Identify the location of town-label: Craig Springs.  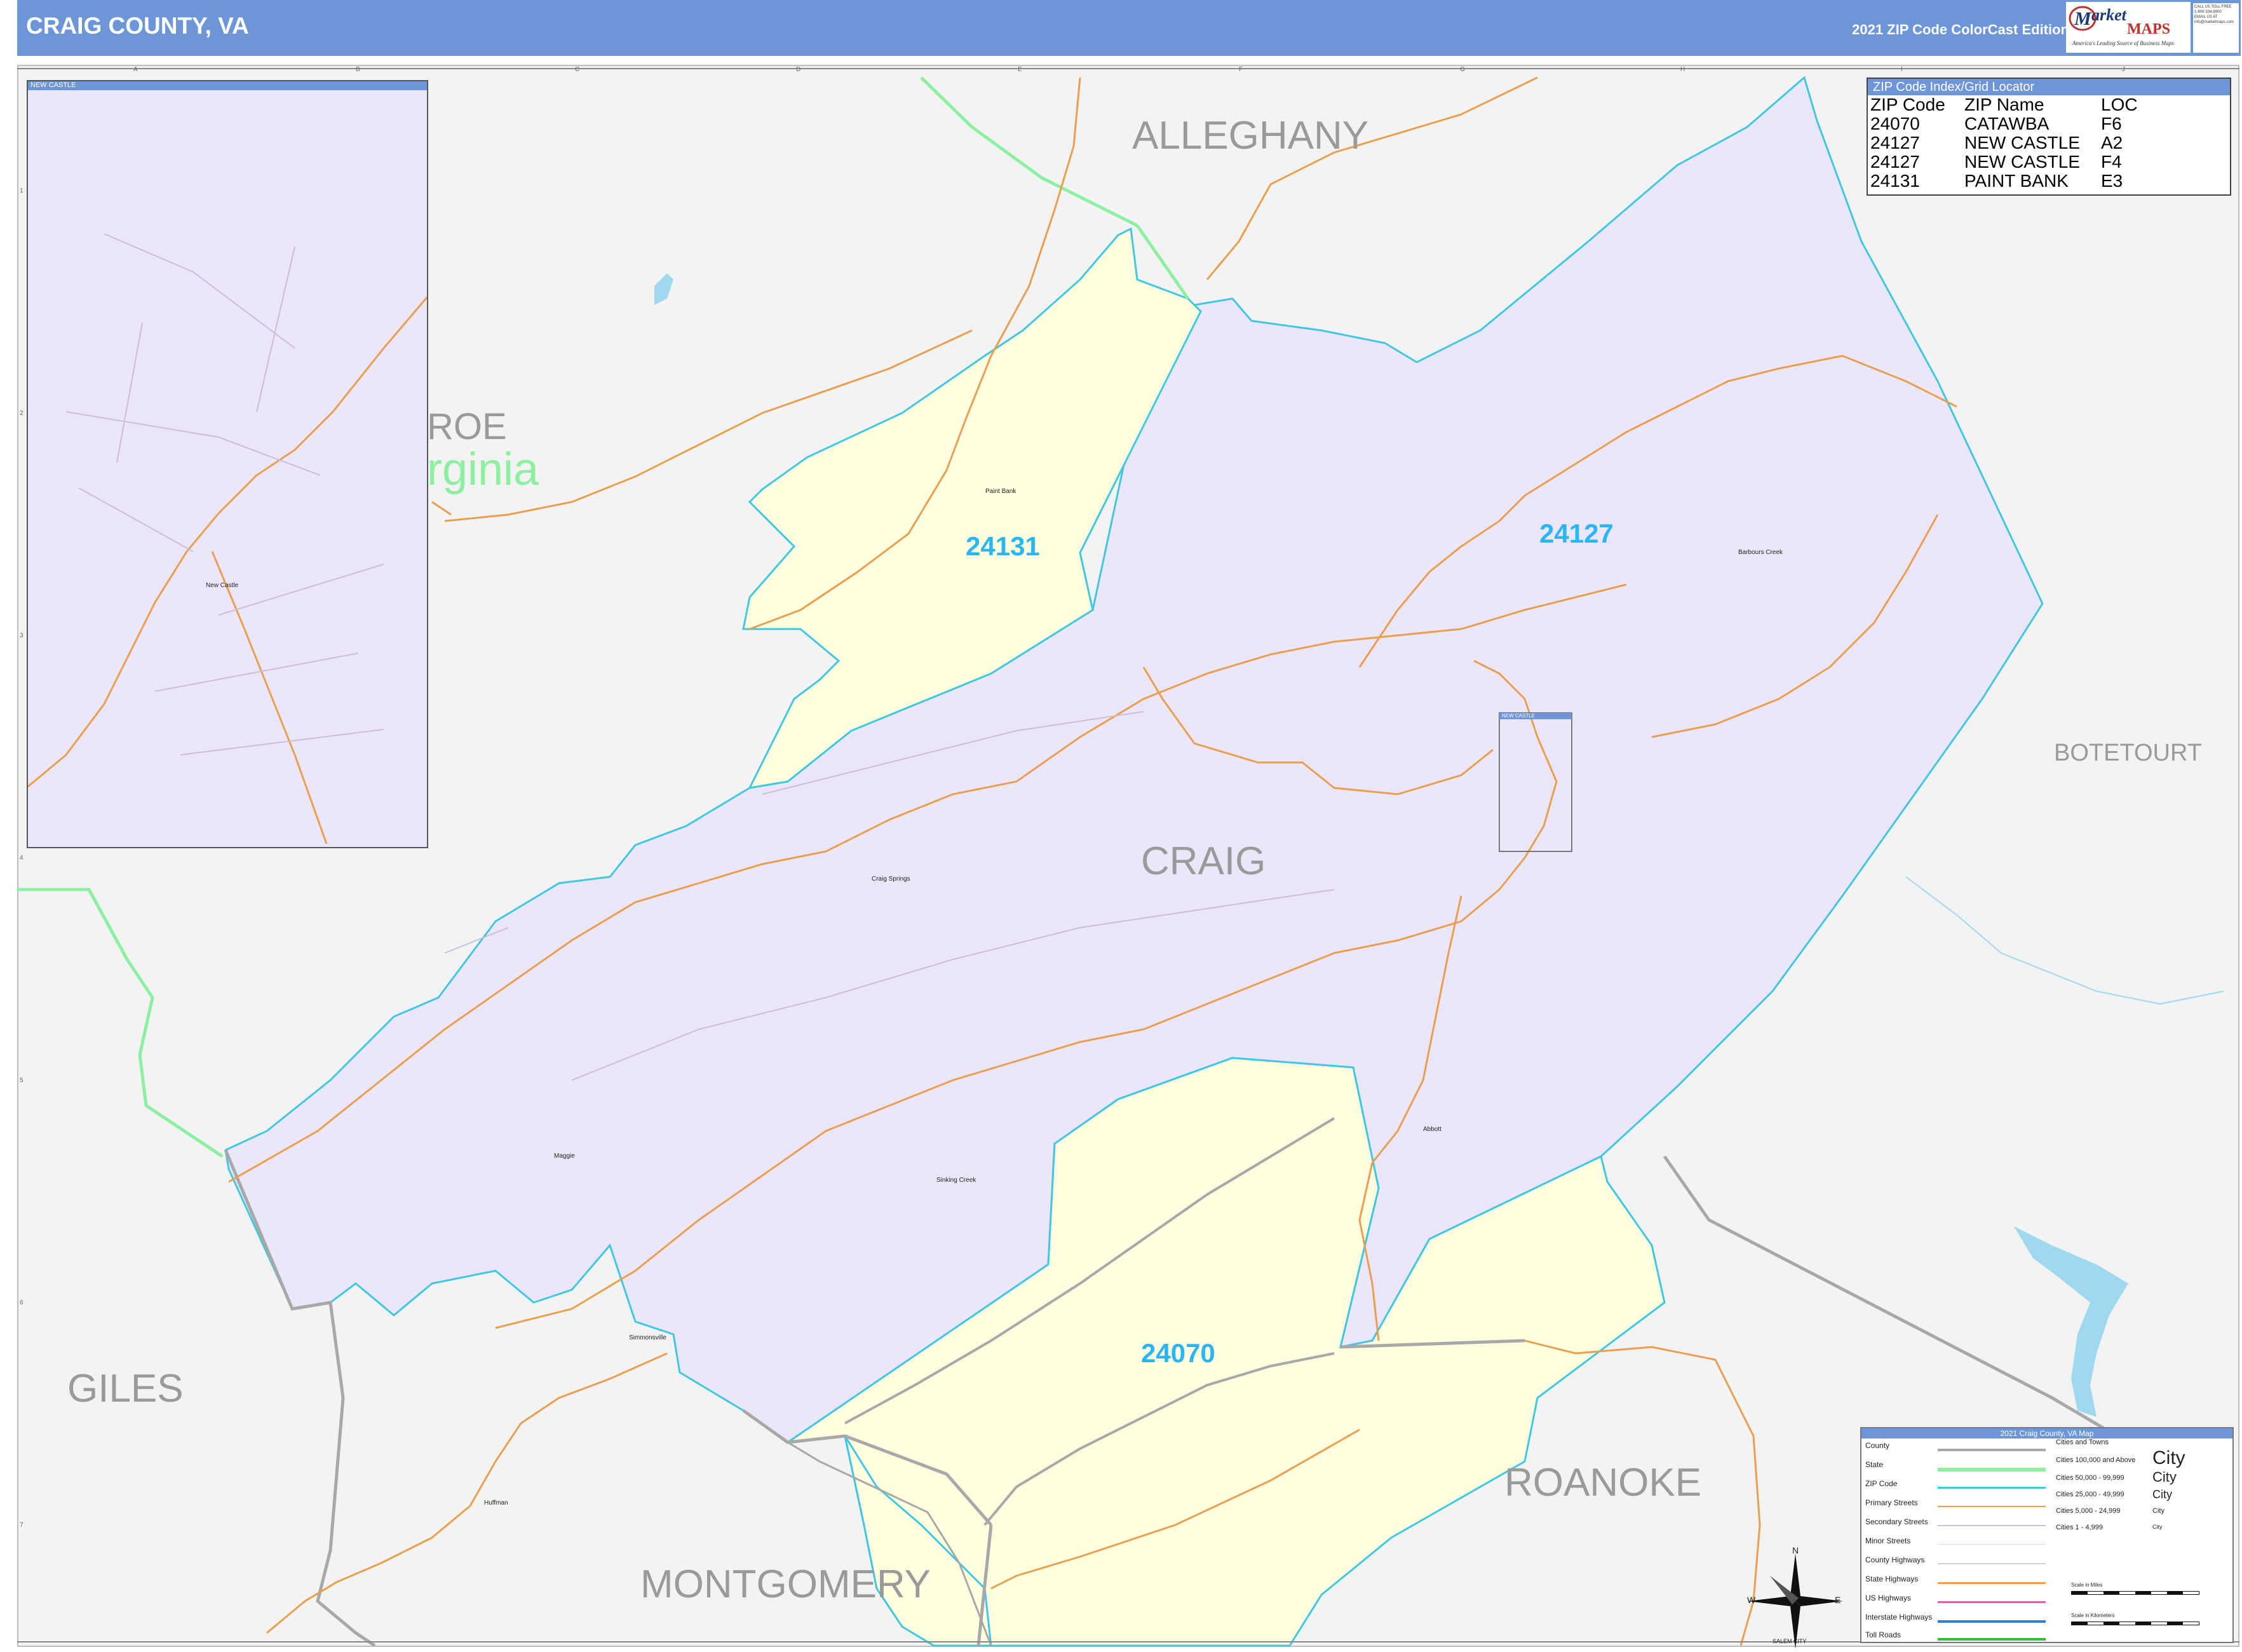
(891, 879).